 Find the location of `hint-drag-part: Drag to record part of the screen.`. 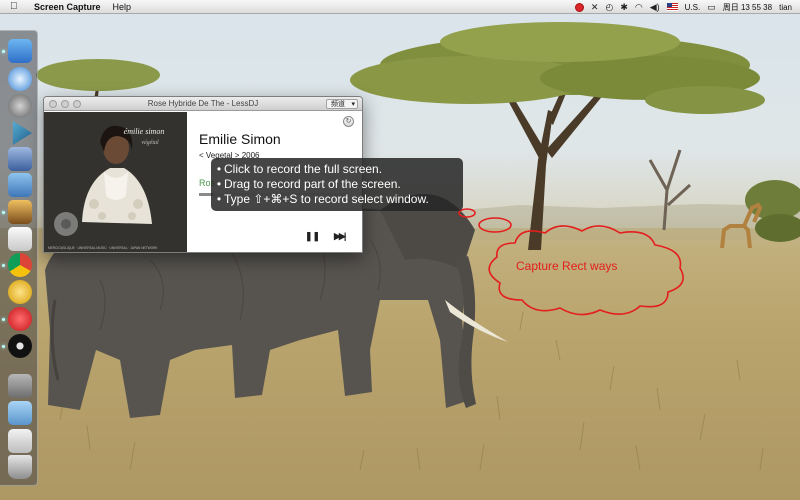

hint-drag-part: Drag to record part of the screen. is located at coordinates (312, 184).